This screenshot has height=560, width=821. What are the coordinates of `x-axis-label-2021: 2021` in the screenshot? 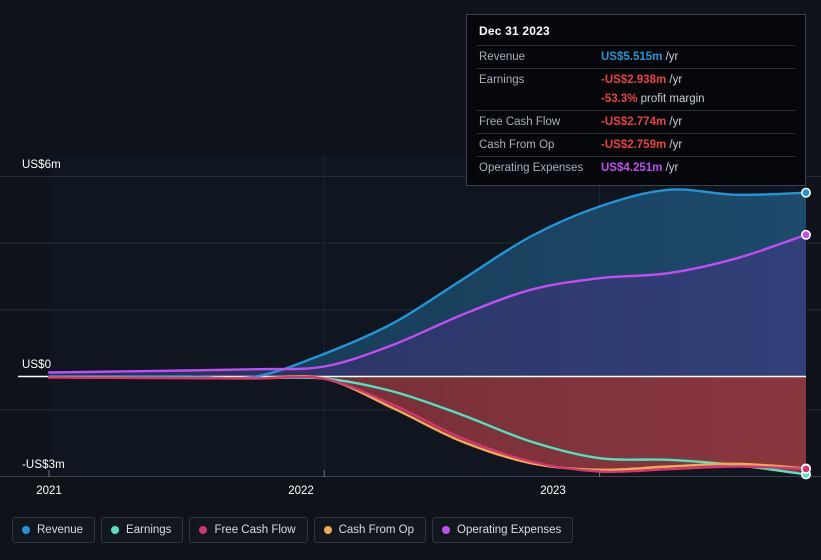 It's located at (49, 491).